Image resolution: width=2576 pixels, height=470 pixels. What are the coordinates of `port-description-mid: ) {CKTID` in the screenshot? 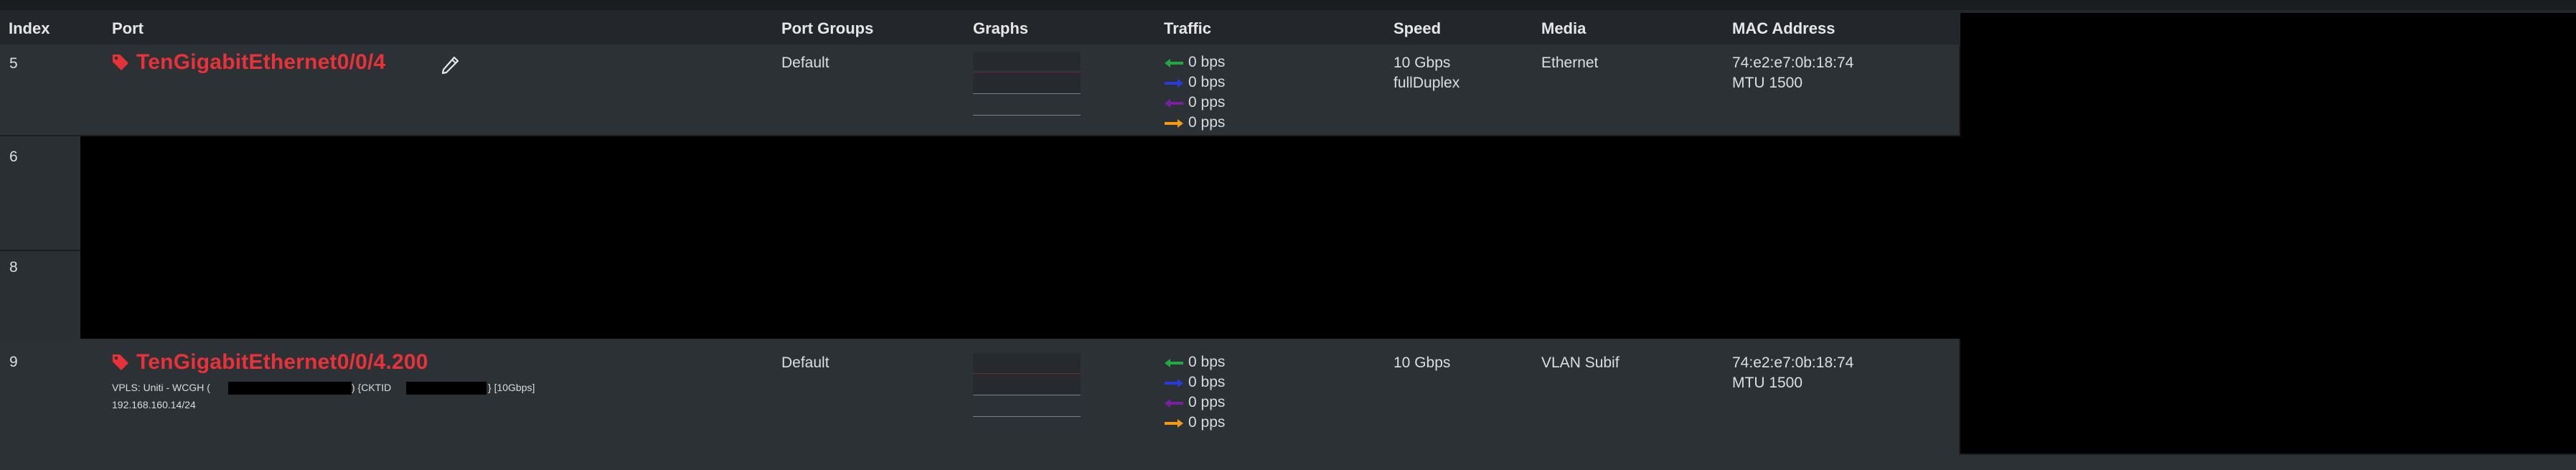 It's located at (372, 387).